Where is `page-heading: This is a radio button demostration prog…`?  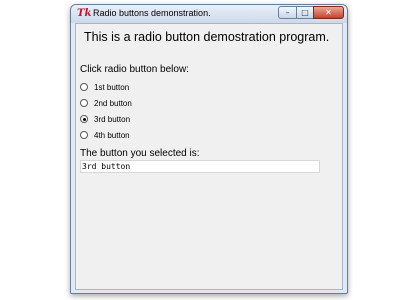
page-heading: This is a radio button demostration prog… is located at coordinates (207, 37).